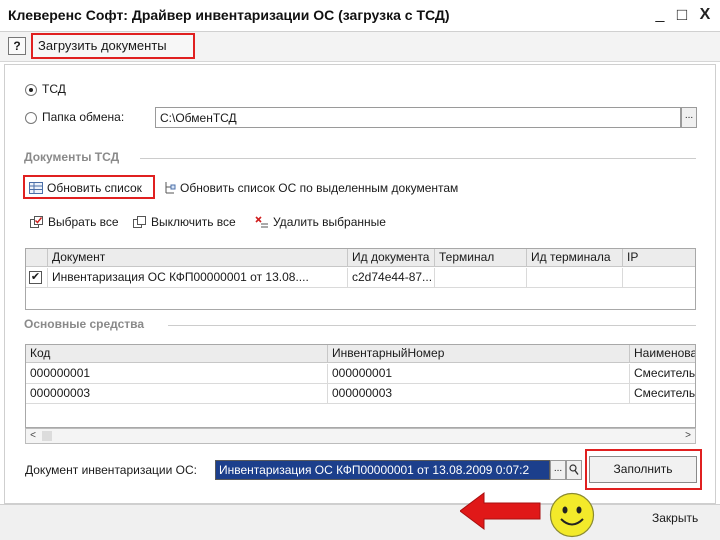 Image resolution: width=720 pixels, height=540 pixels. I want to click on deselect-all-label: Выключить все, so click(193, 222).